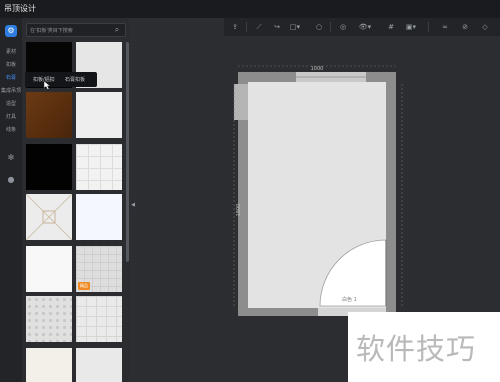  I want to click on search-box: ⌕, so click(76, 30).